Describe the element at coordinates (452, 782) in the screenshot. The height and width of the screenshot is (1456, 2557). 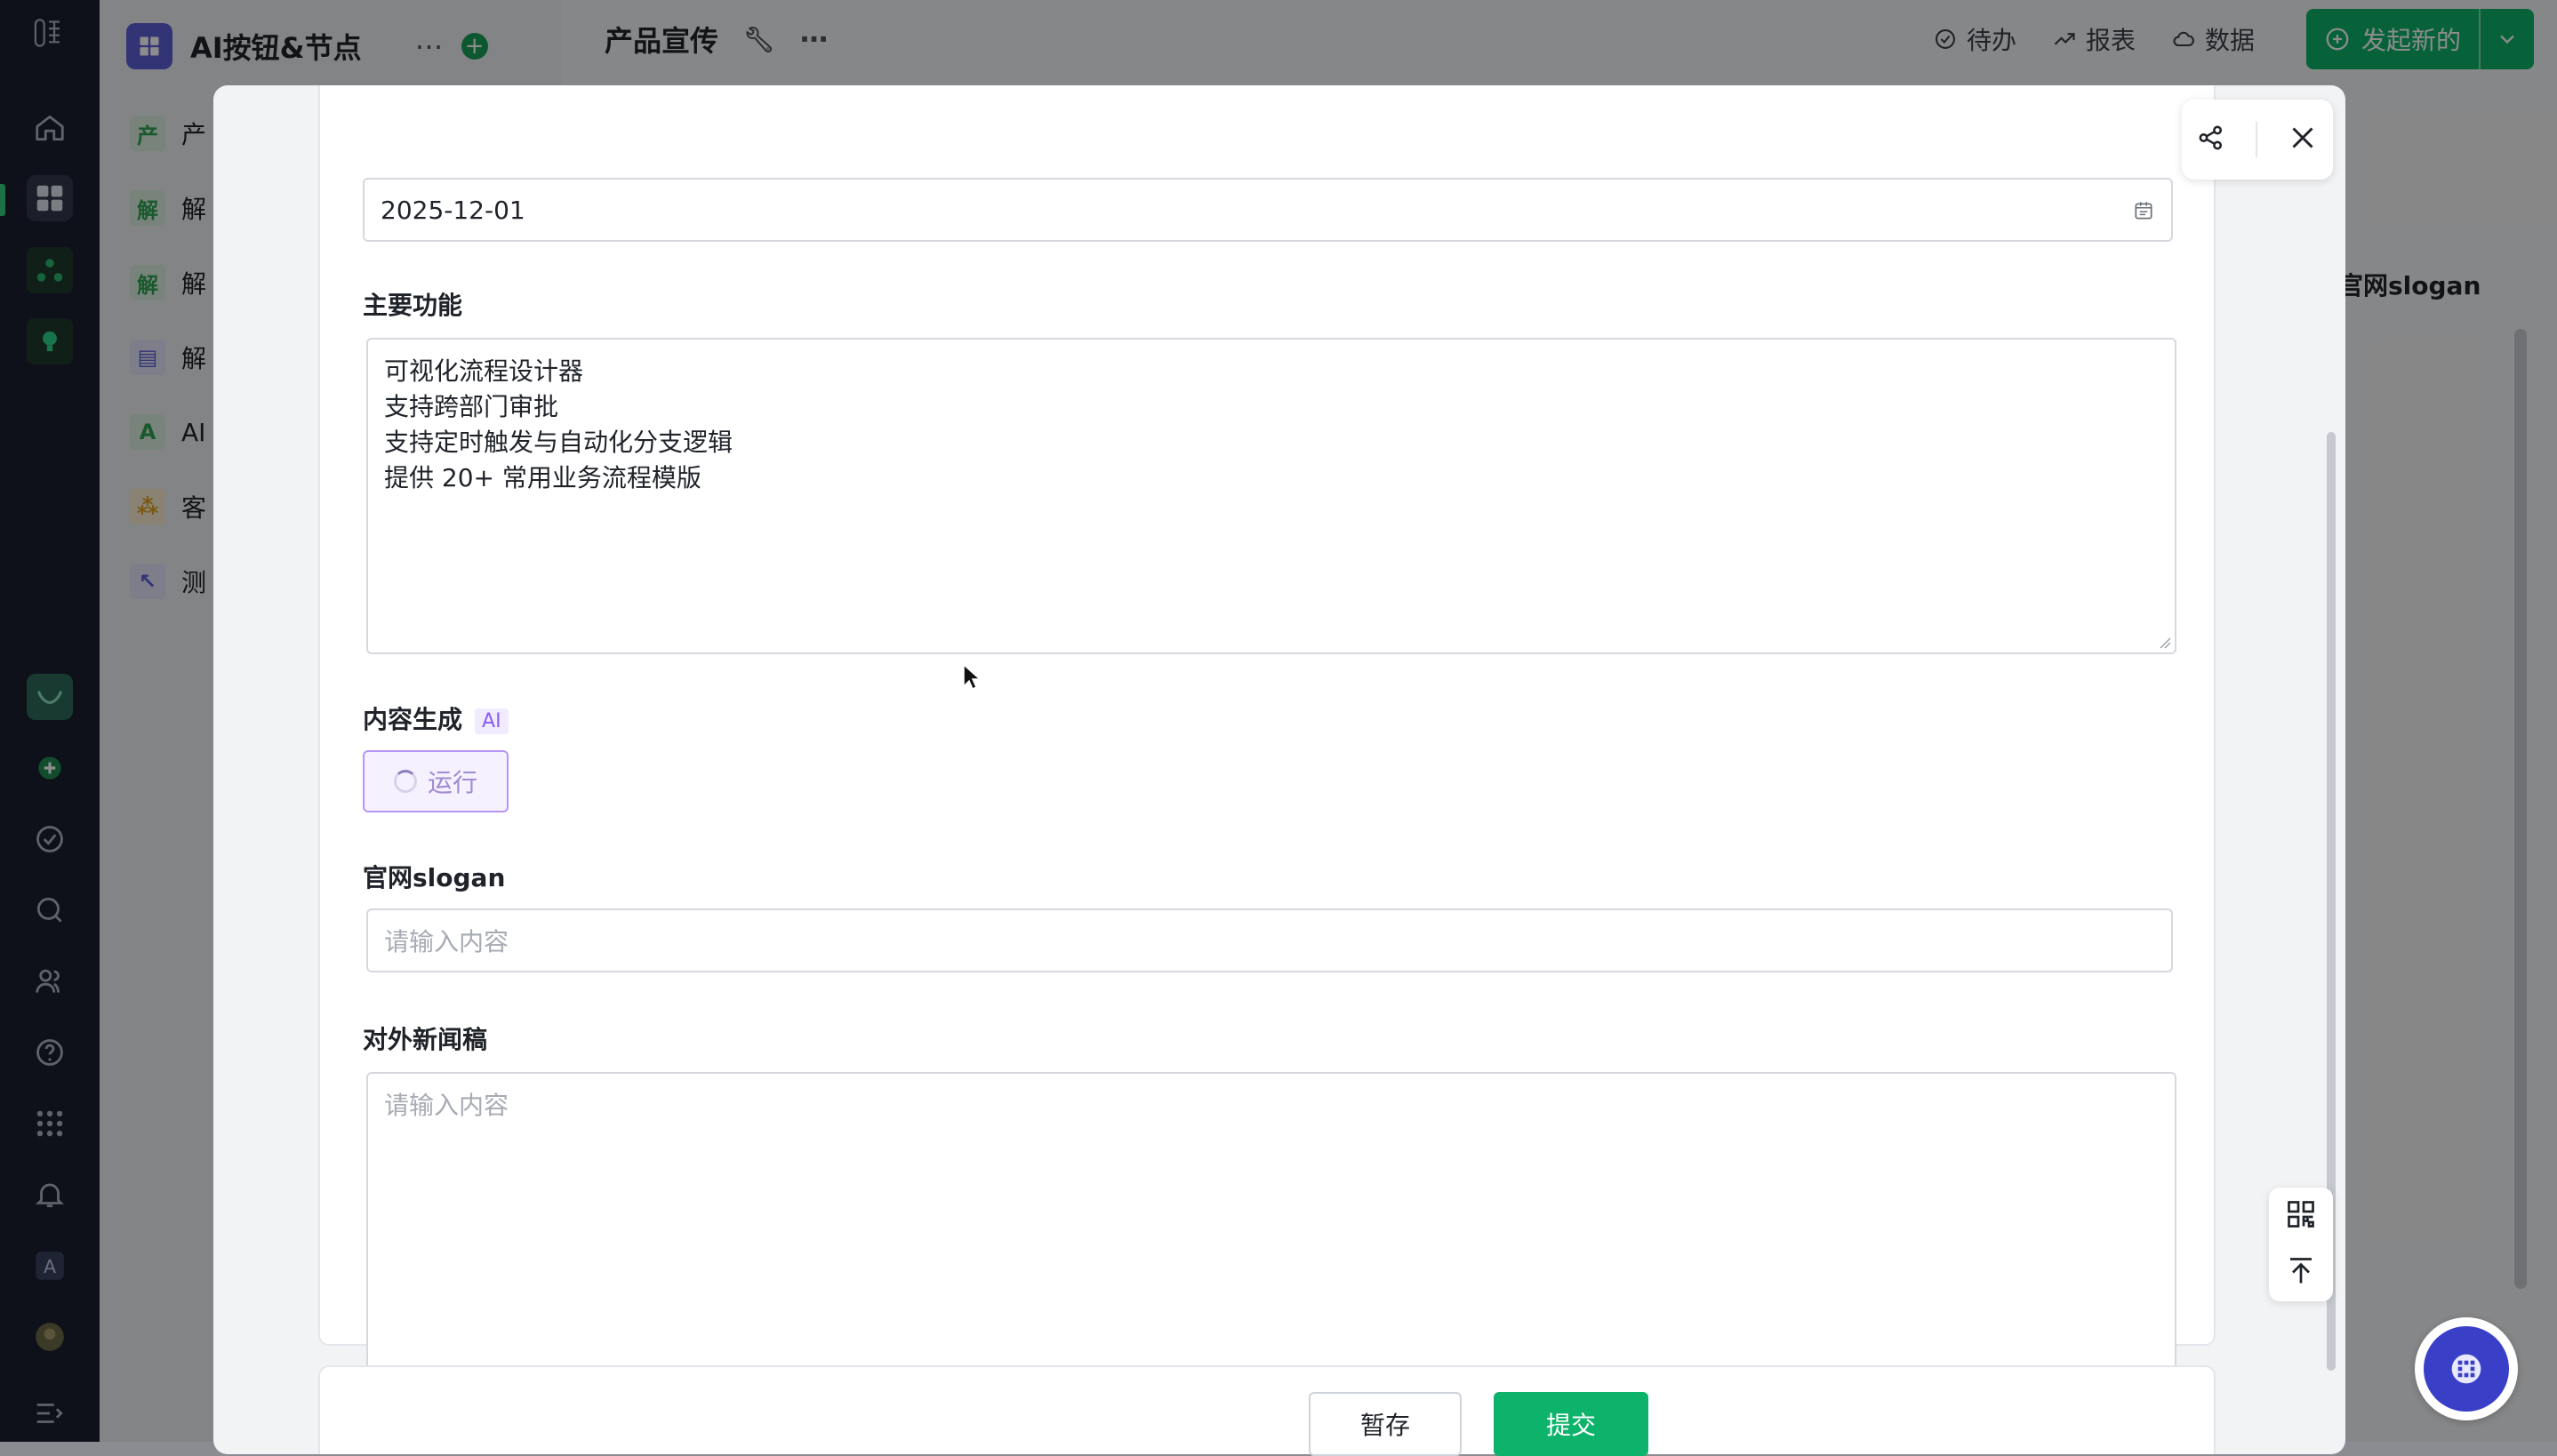
I see `run-label: 运行` at that location.